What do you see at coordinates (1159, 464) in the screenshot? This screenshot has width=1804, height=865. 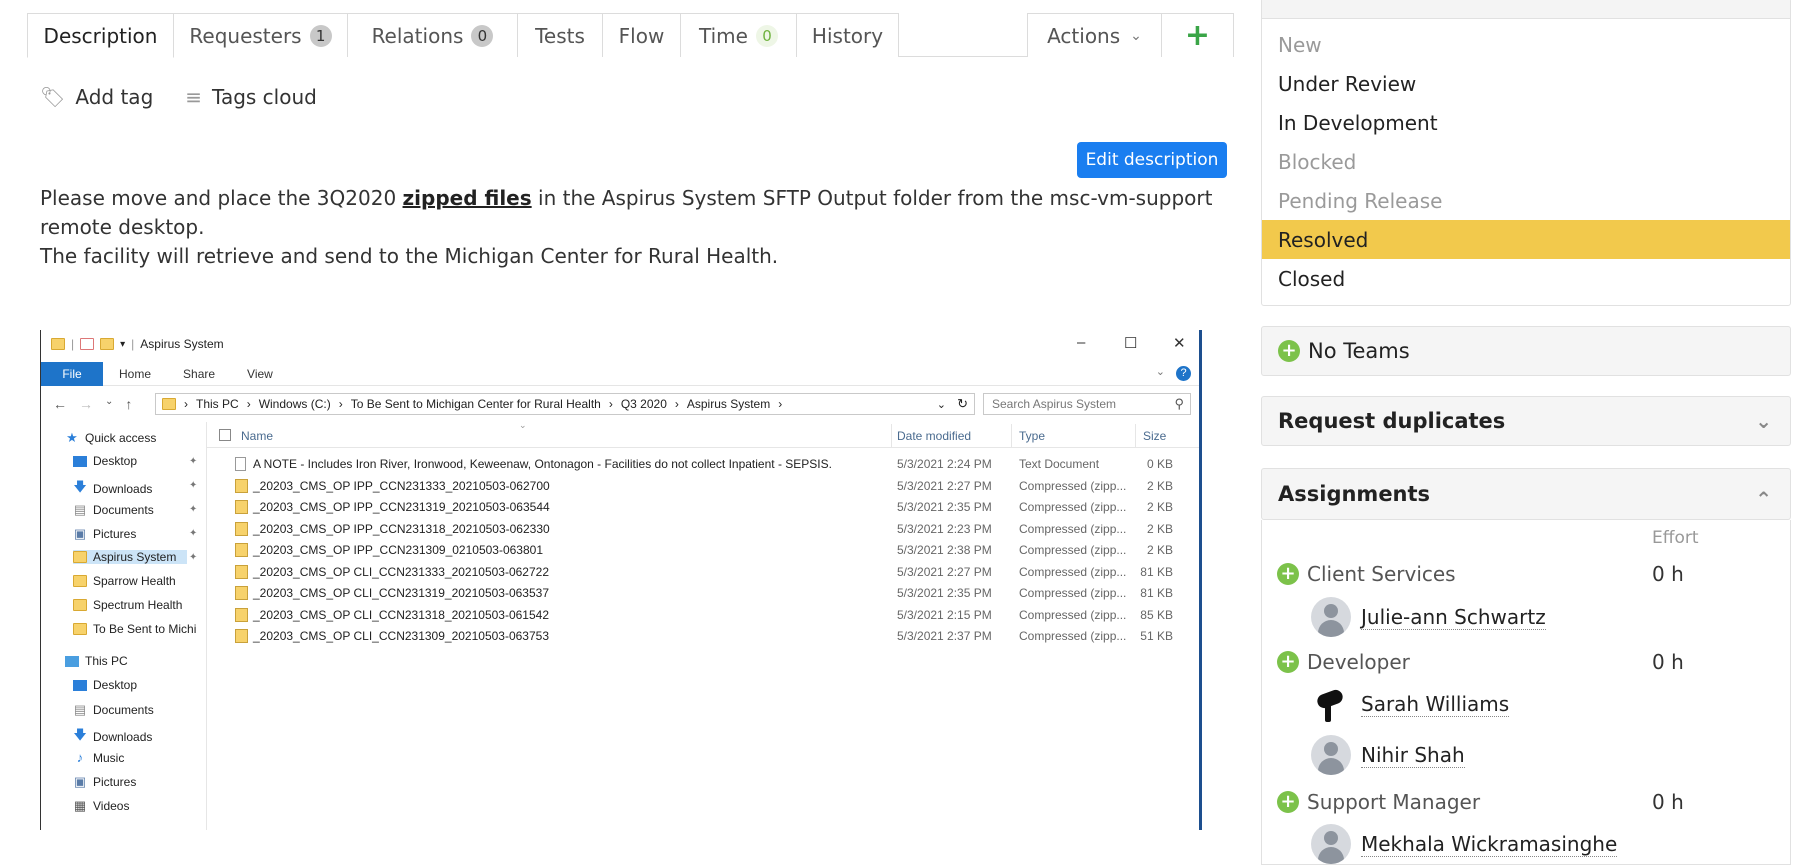 I see `file-size: 0 KB` at bounding box center [1159, 464].